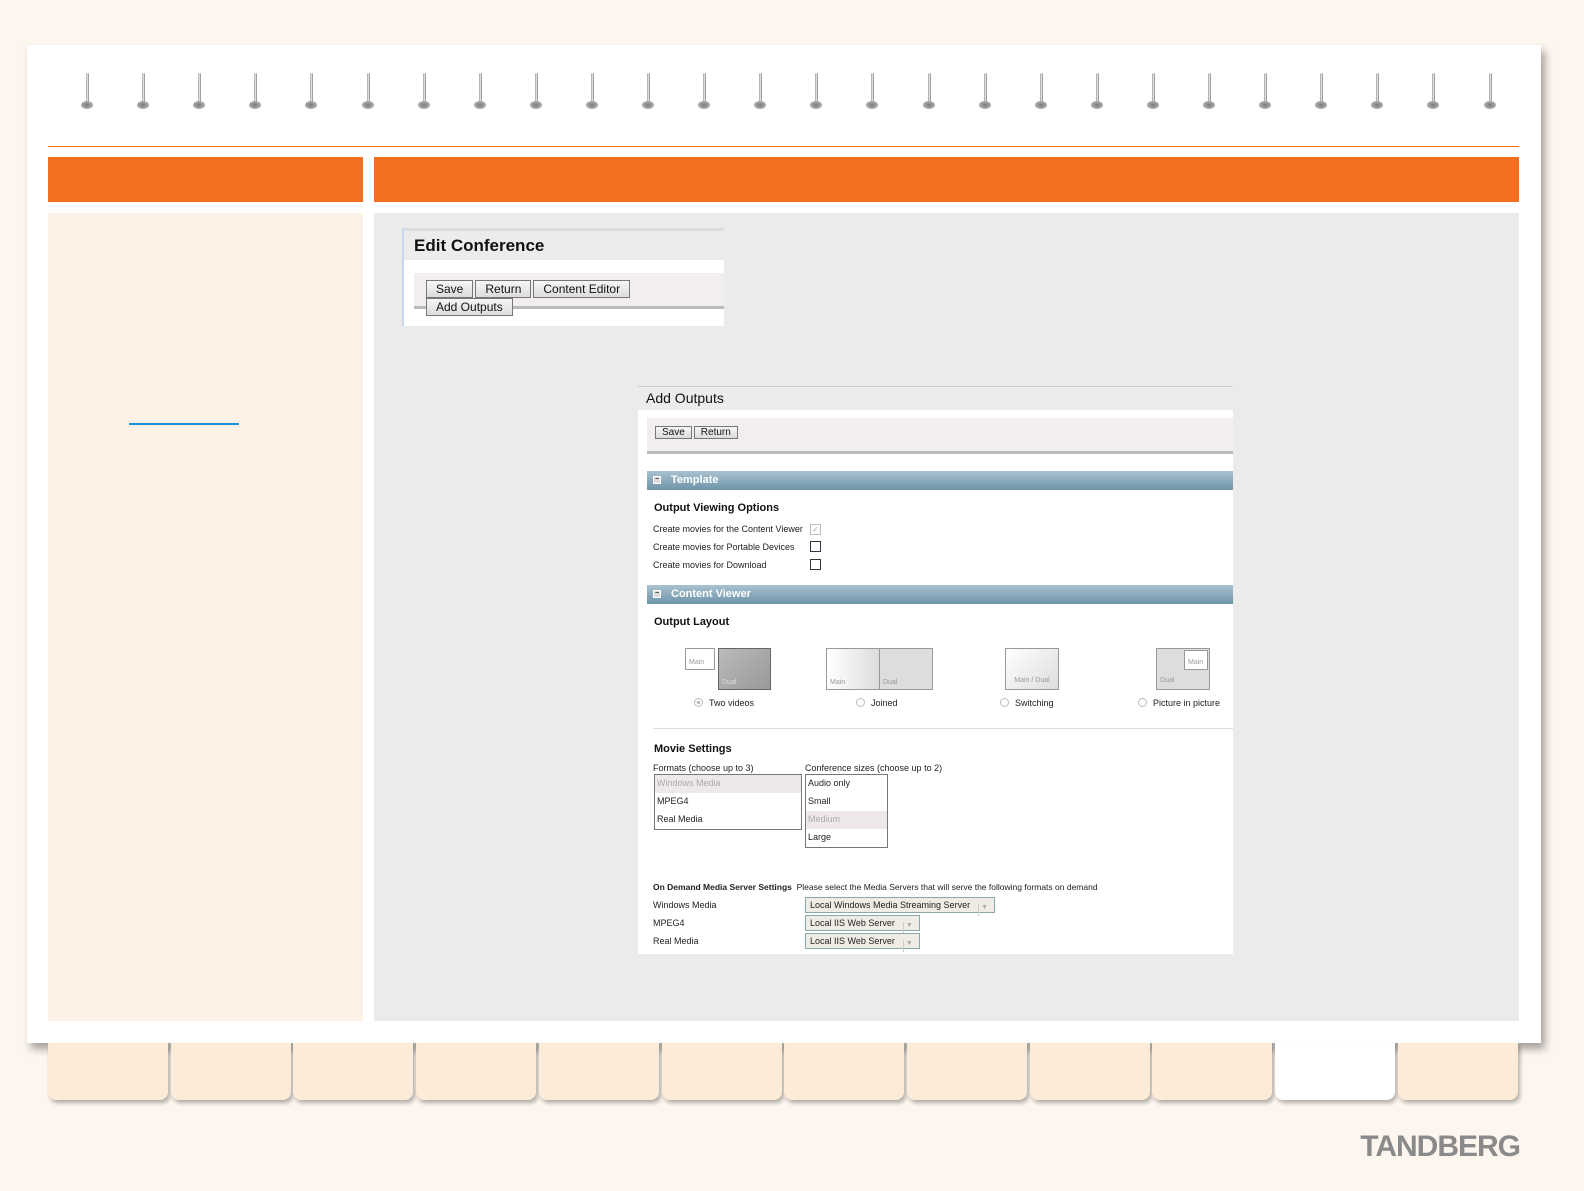 This screenshot has height=1191, width=1584. I want to click on movie-settings-heading: Movie Settings, so click(693, 749).